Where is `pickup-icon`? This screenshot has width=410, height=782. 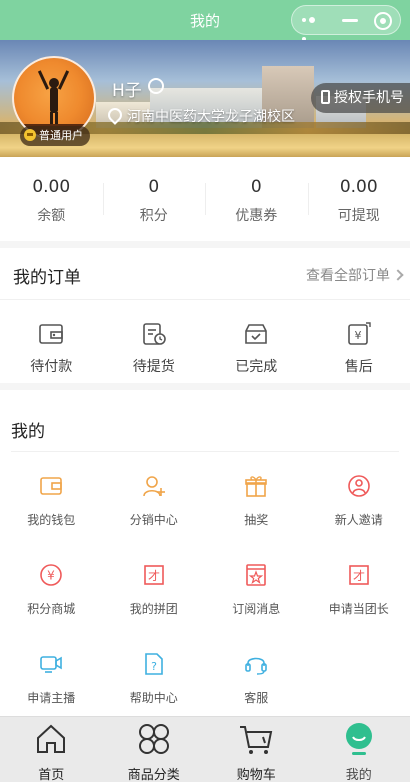
pickup-icon is located at coordinates (154, 334).